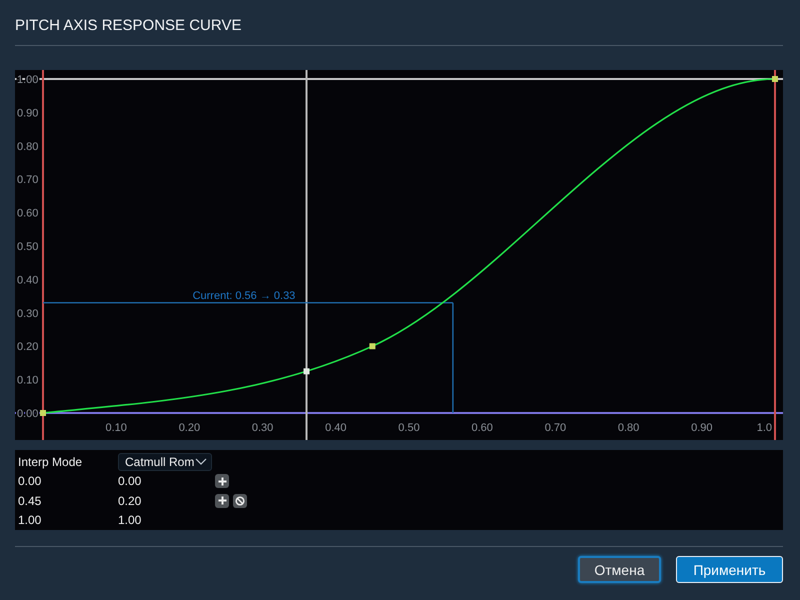 The image size is (800, 600). I want to click on x-axis-label: 0.40, so click(335, 428).